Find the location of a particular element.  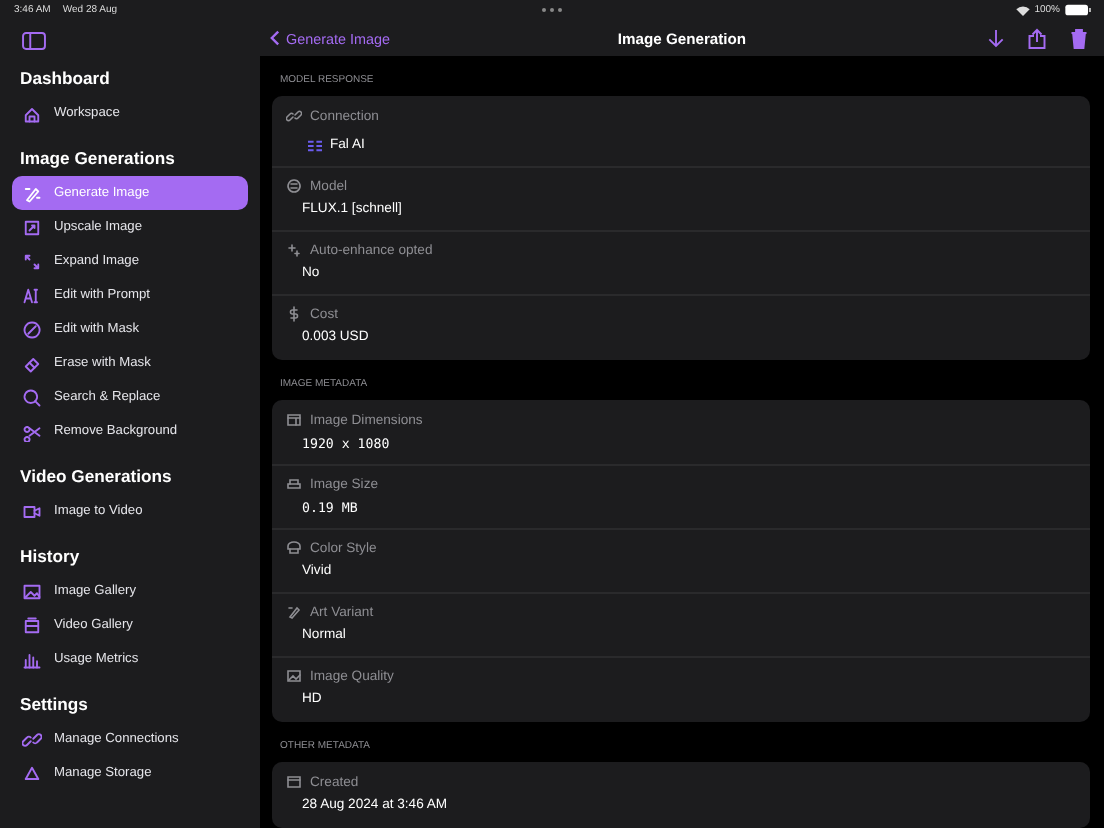

photo-icon is located at coordinates (294, 676).